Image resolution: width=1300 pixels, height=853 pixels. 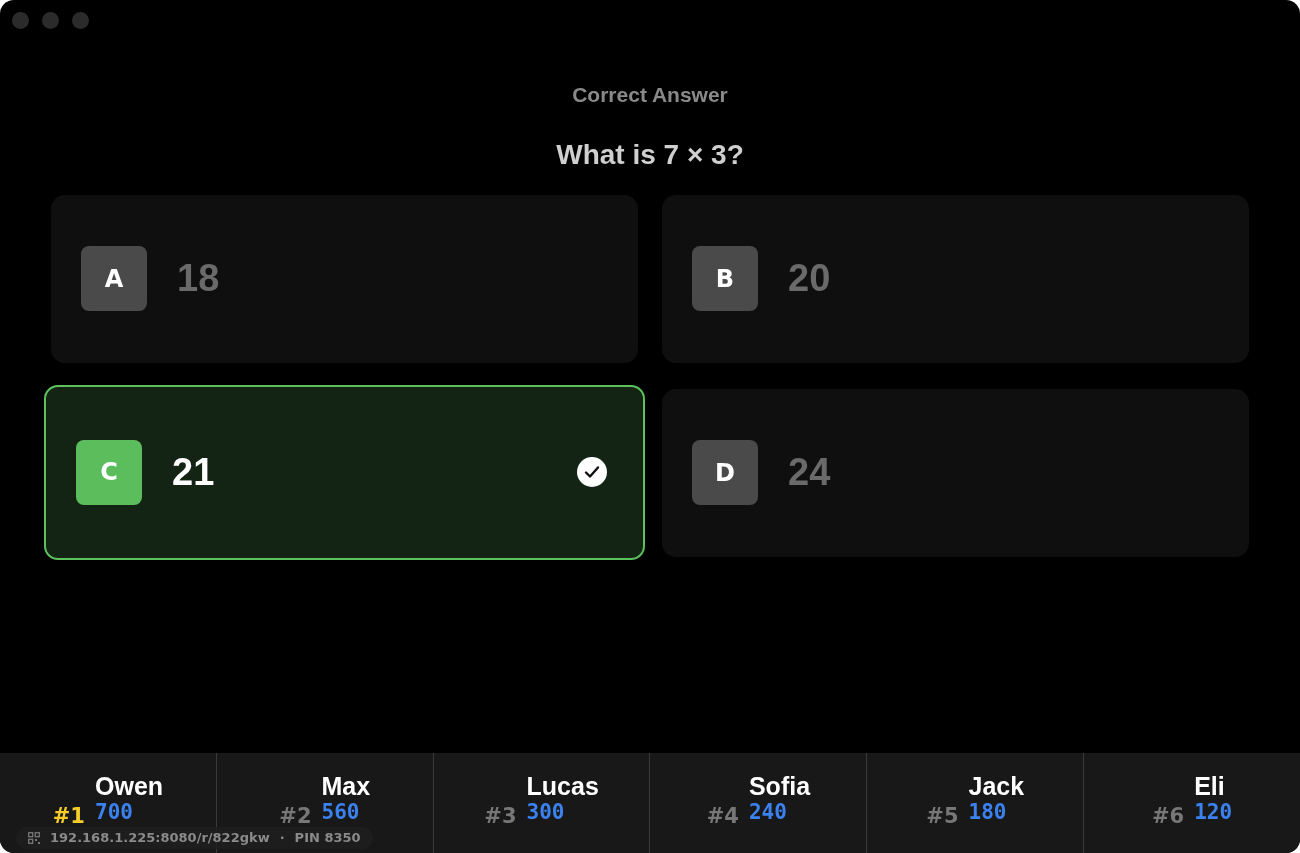 I want to click on rank-label: #5, so click(x=942, y=816).